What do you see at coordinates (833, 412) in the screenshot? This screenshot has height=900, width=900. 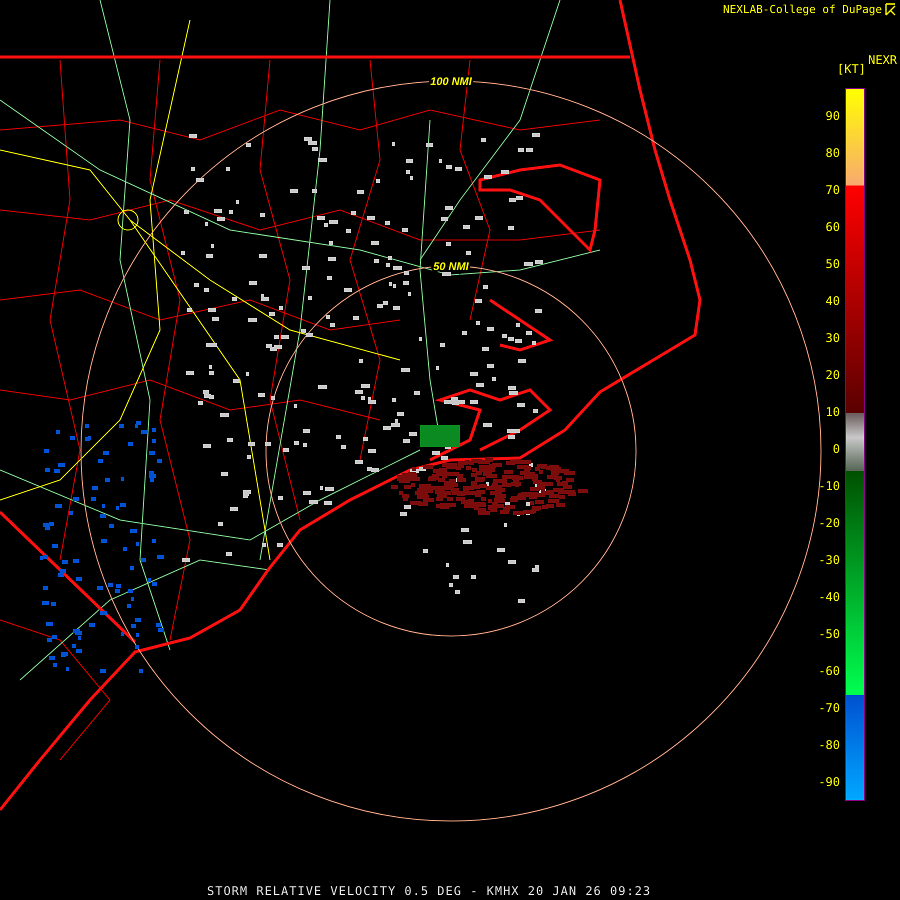 I see `scale-tick-label: 10` at bounding box center [833, 412].